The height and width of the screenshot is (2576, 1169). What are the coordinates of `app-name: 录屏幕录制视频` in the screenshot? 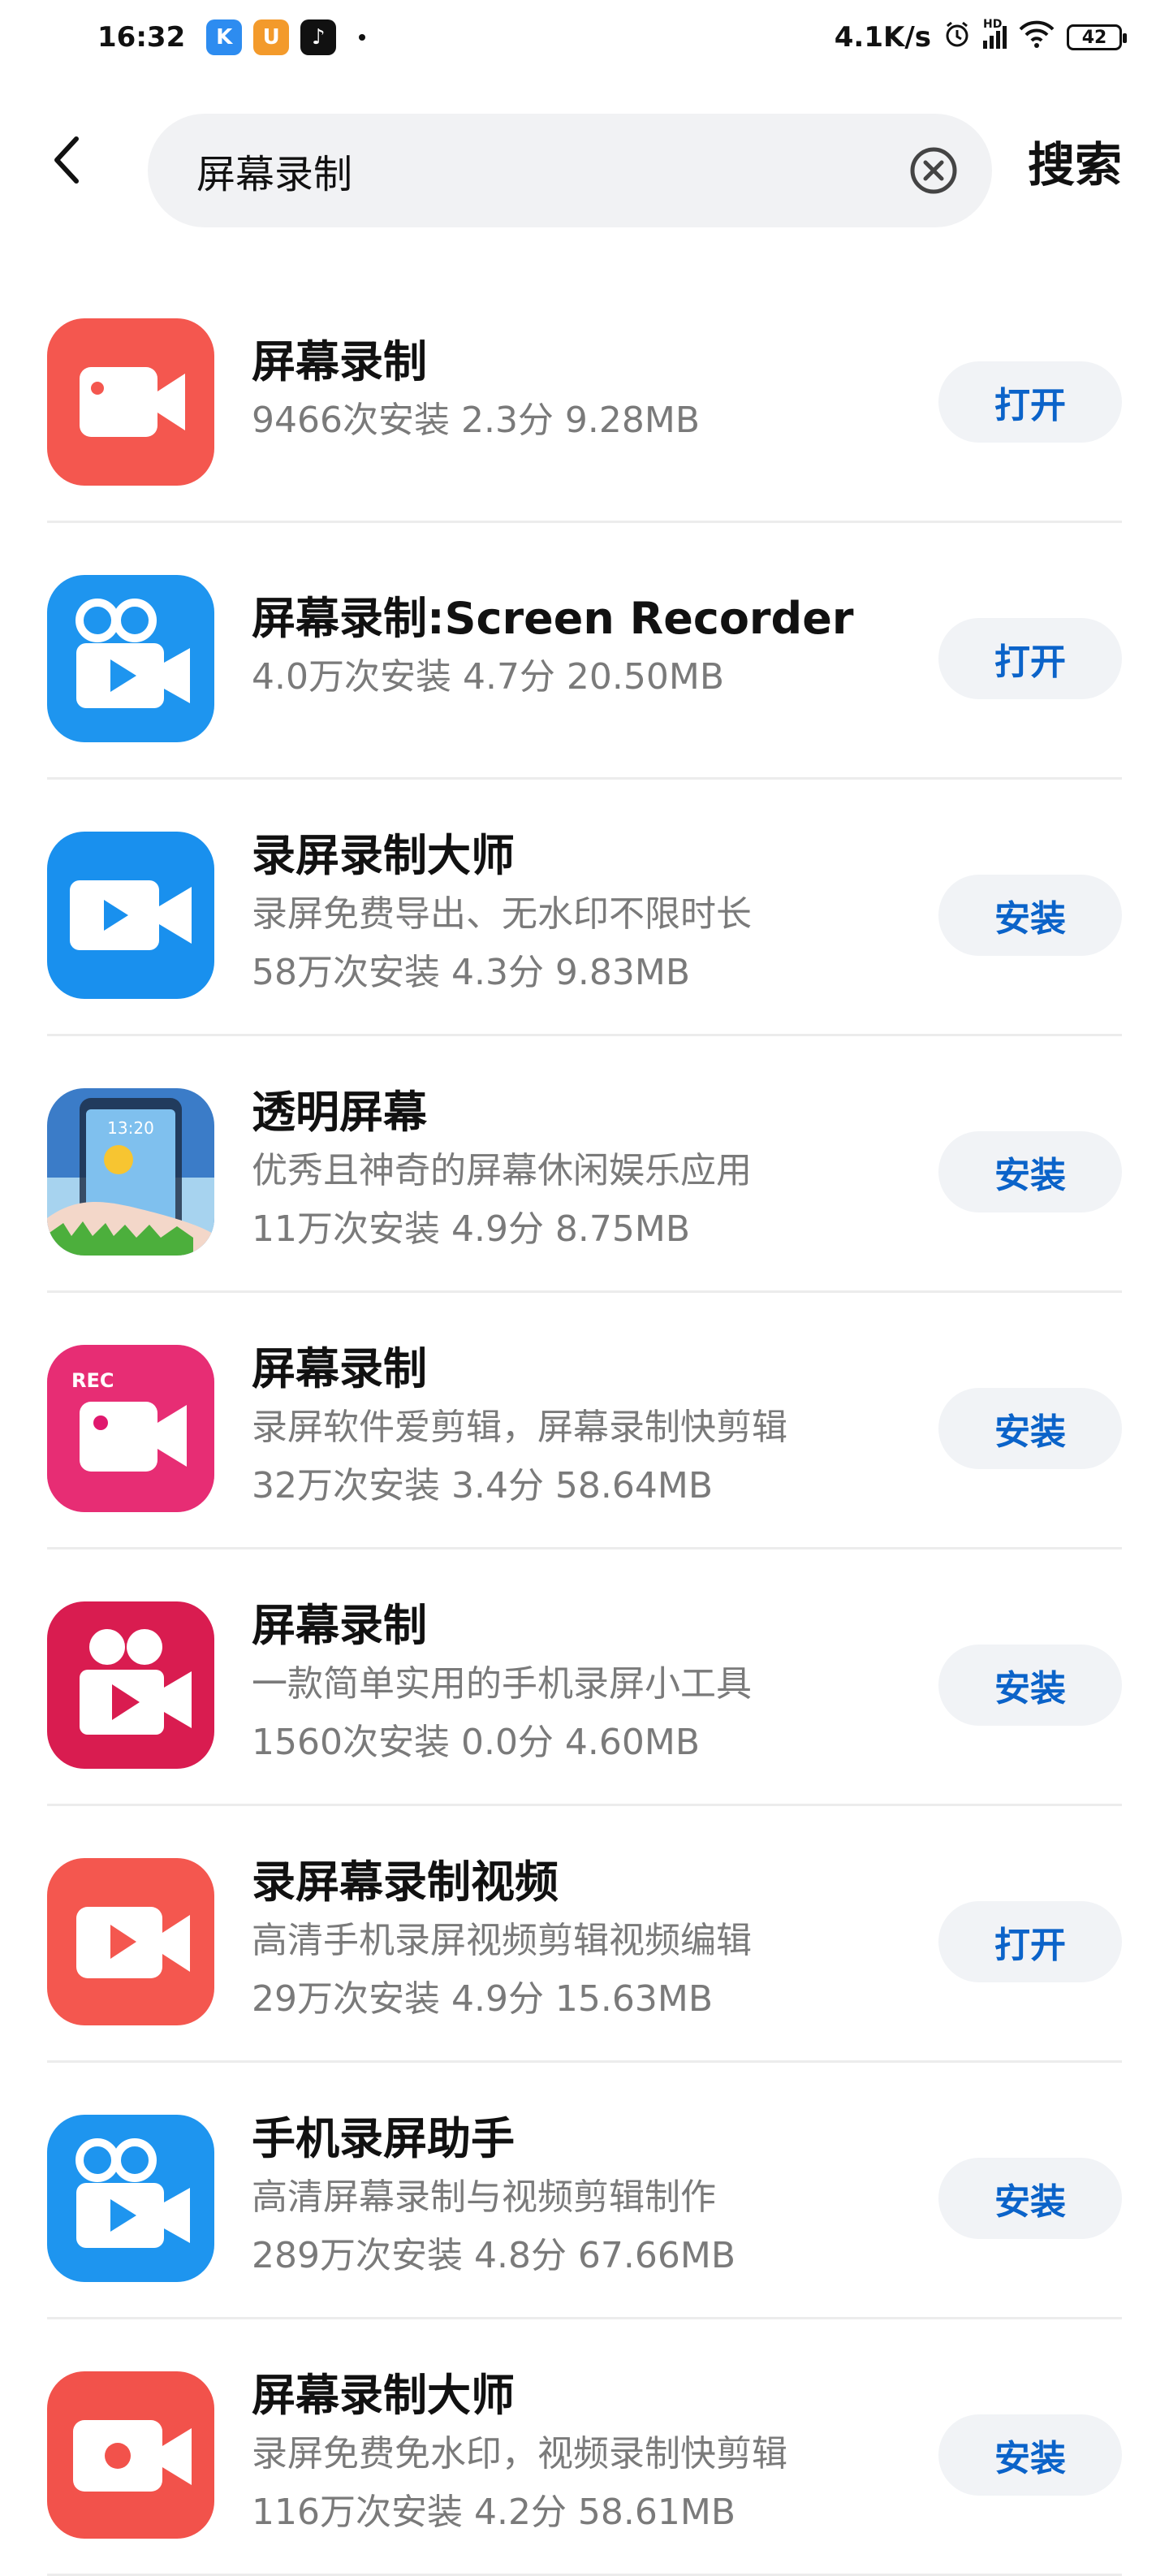 It's located at (601, 1882).